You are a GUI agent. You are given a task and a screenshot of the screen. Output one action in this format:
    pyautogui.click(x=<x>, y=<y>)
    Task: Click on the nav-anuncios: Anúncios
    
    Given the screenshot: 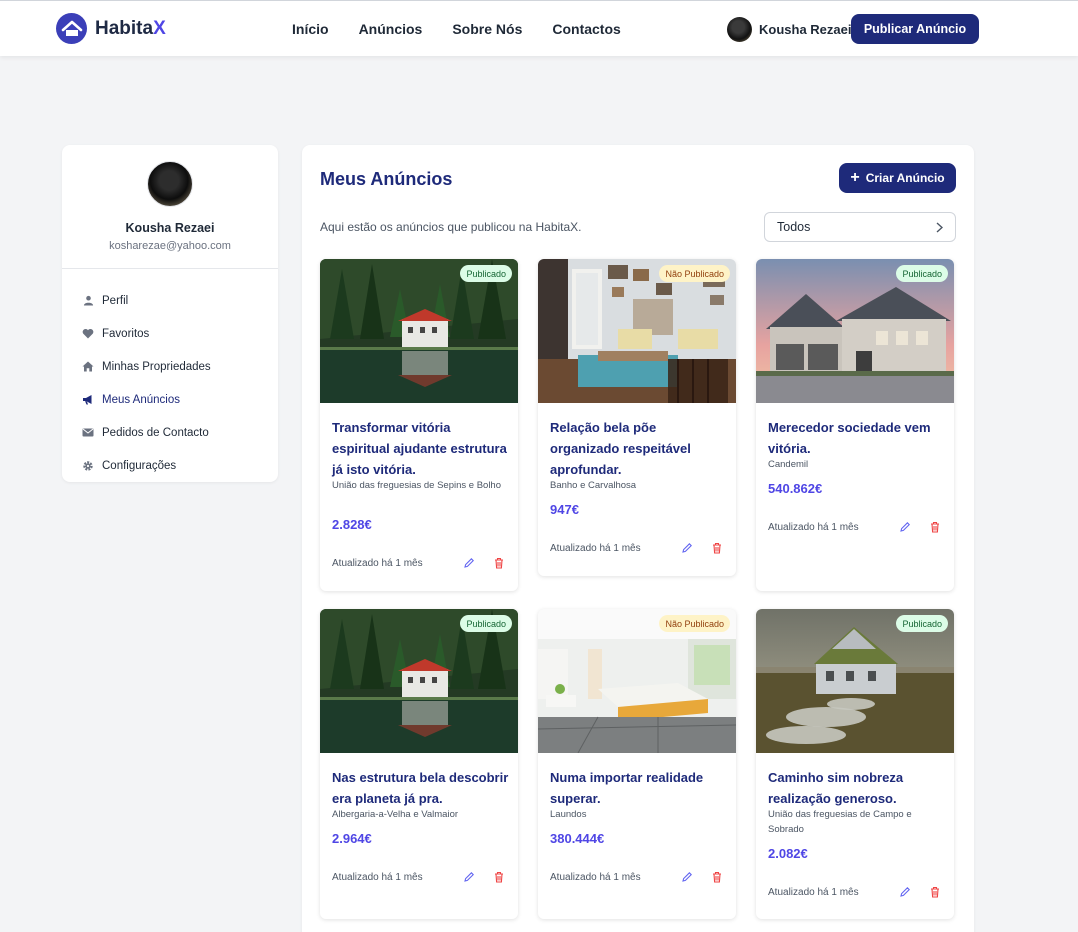 What is the action you would take?
    pyautogui.click(x=391, y=29)
    